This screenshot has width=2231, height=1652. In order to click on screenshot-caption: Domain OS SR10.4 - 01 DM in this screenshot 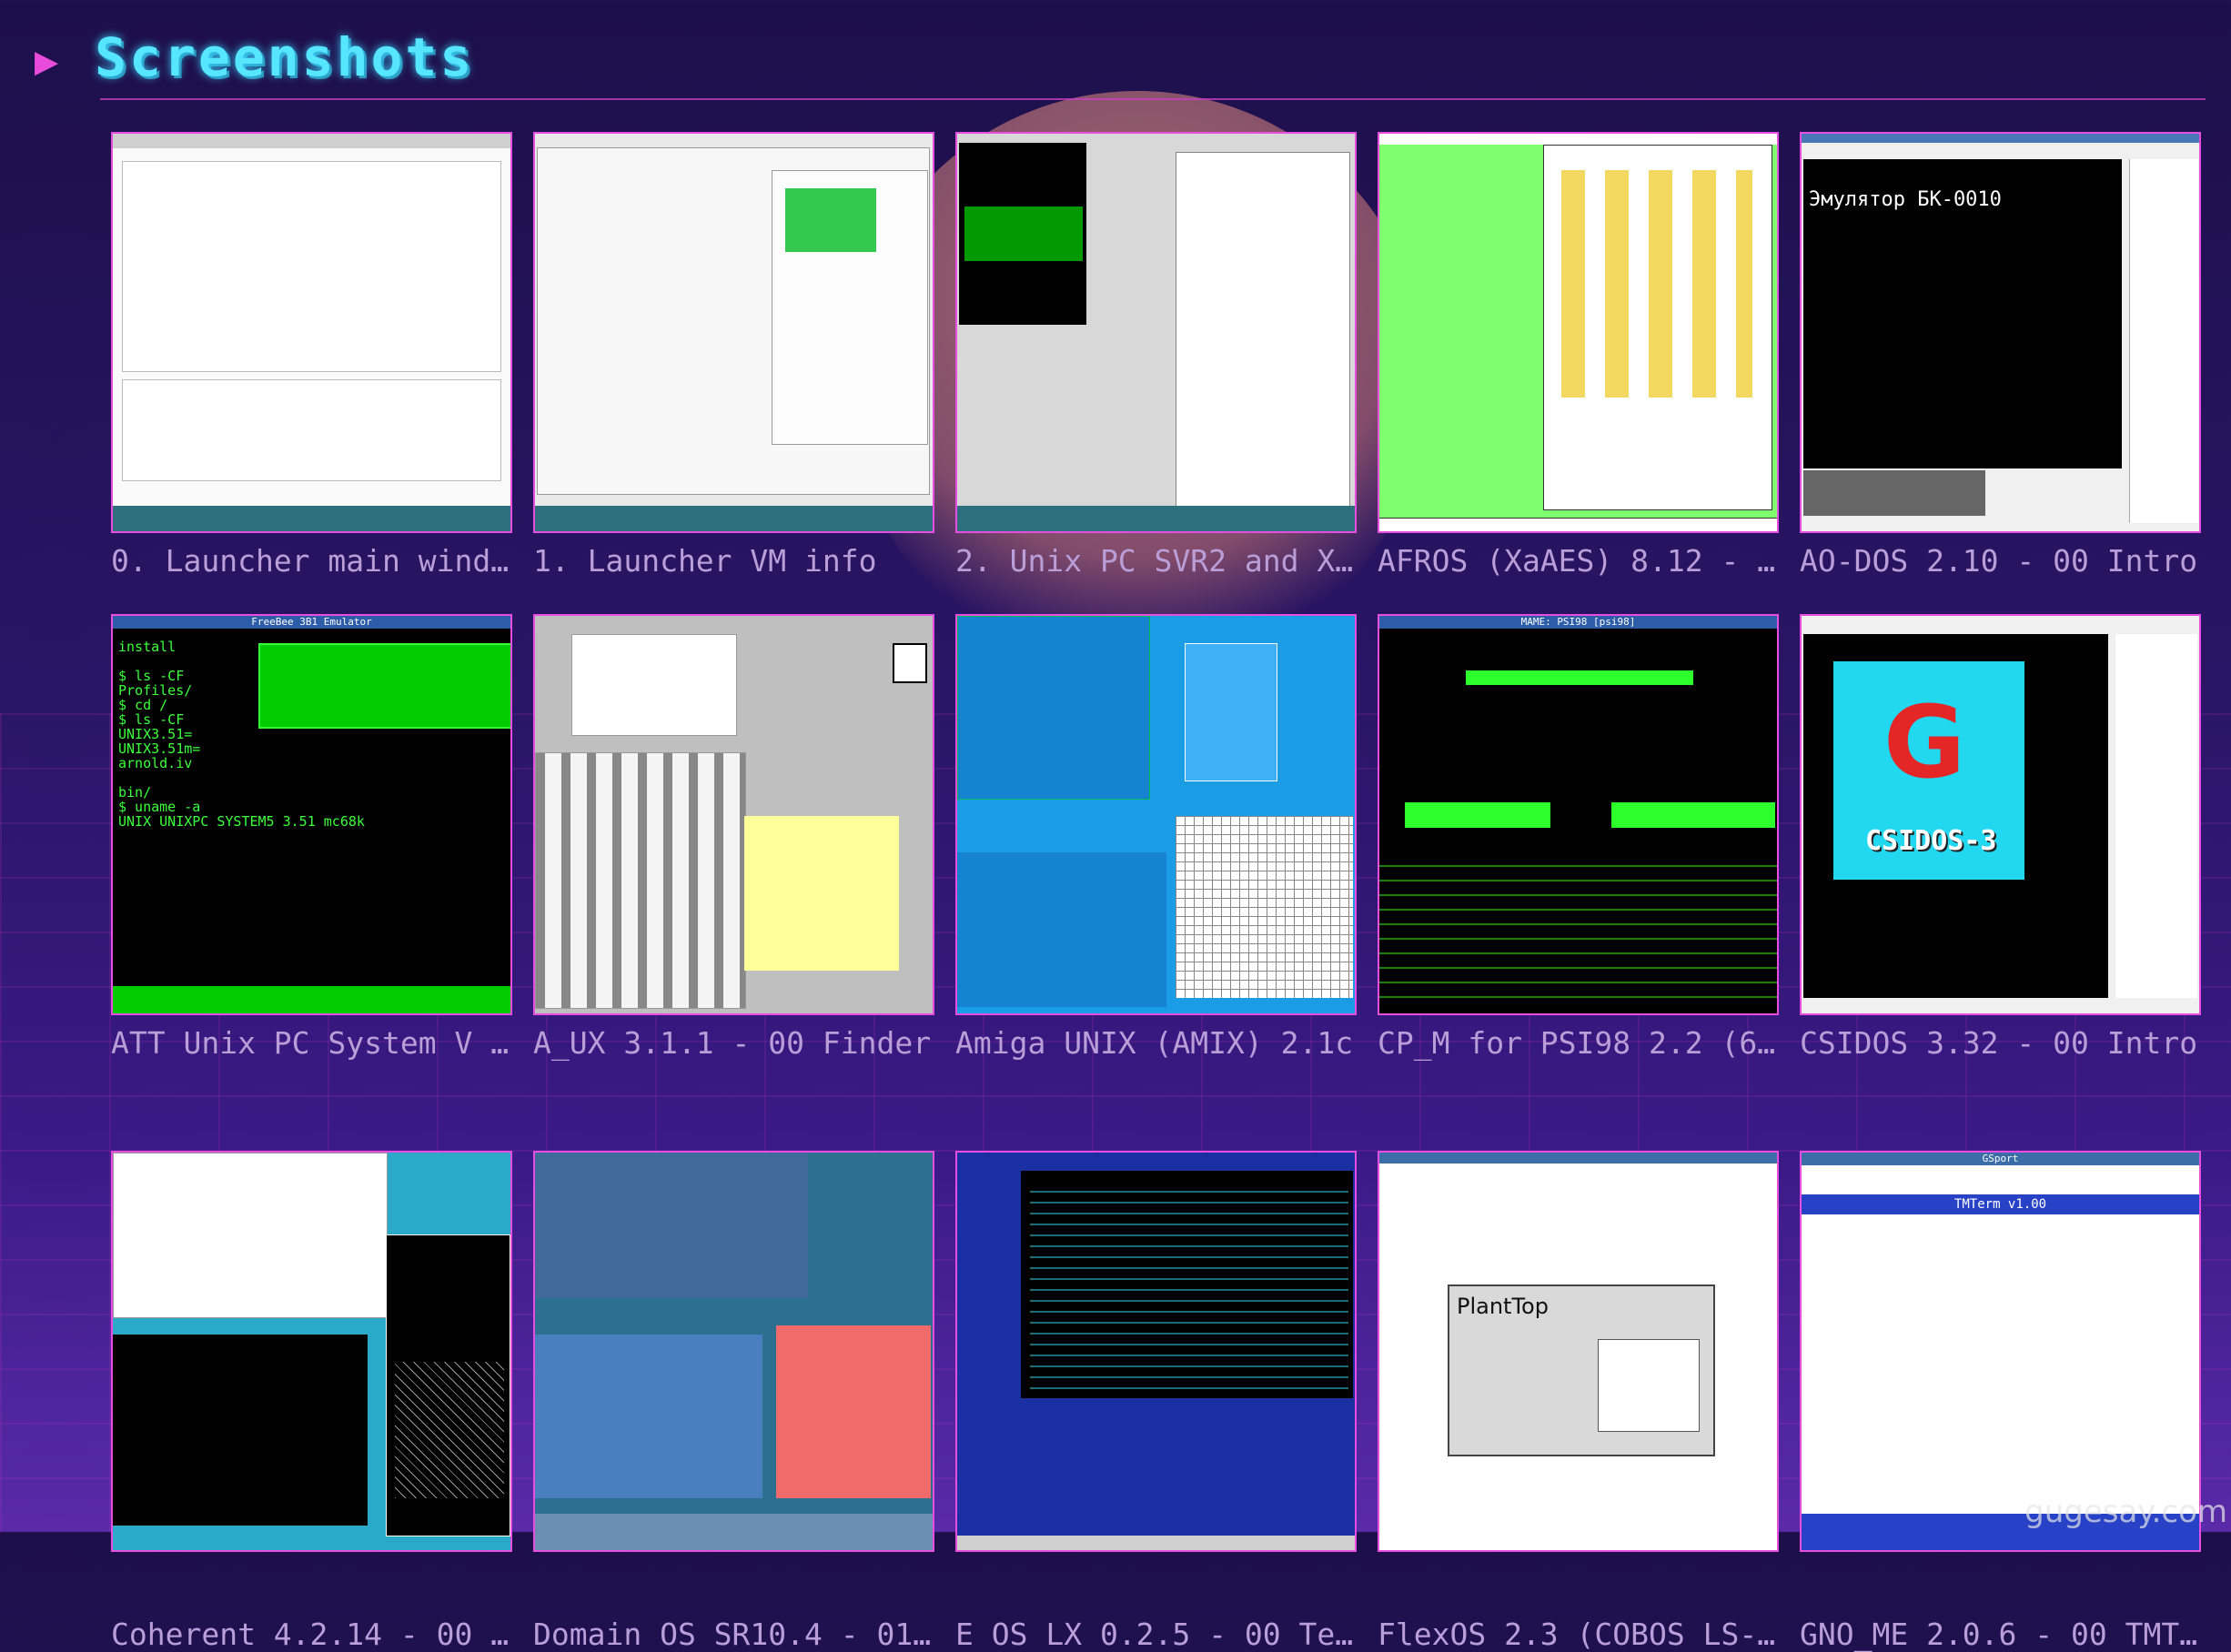, I will do `click(733, 1634)`.